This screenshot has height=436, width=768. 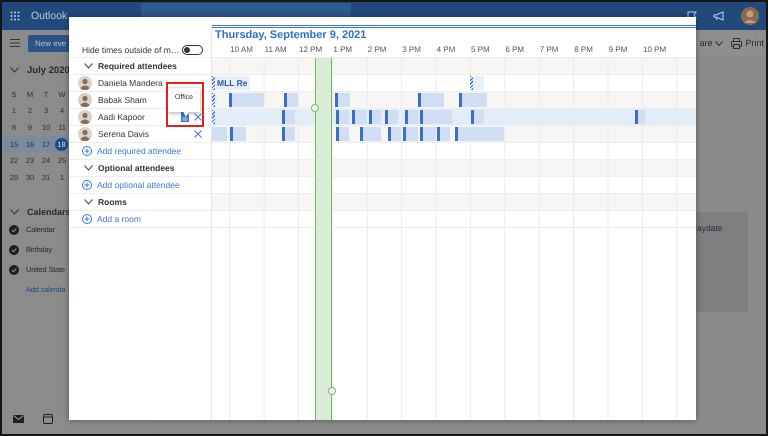 I want to click on hour-label: 8 PM, so click(x=583, y=49).